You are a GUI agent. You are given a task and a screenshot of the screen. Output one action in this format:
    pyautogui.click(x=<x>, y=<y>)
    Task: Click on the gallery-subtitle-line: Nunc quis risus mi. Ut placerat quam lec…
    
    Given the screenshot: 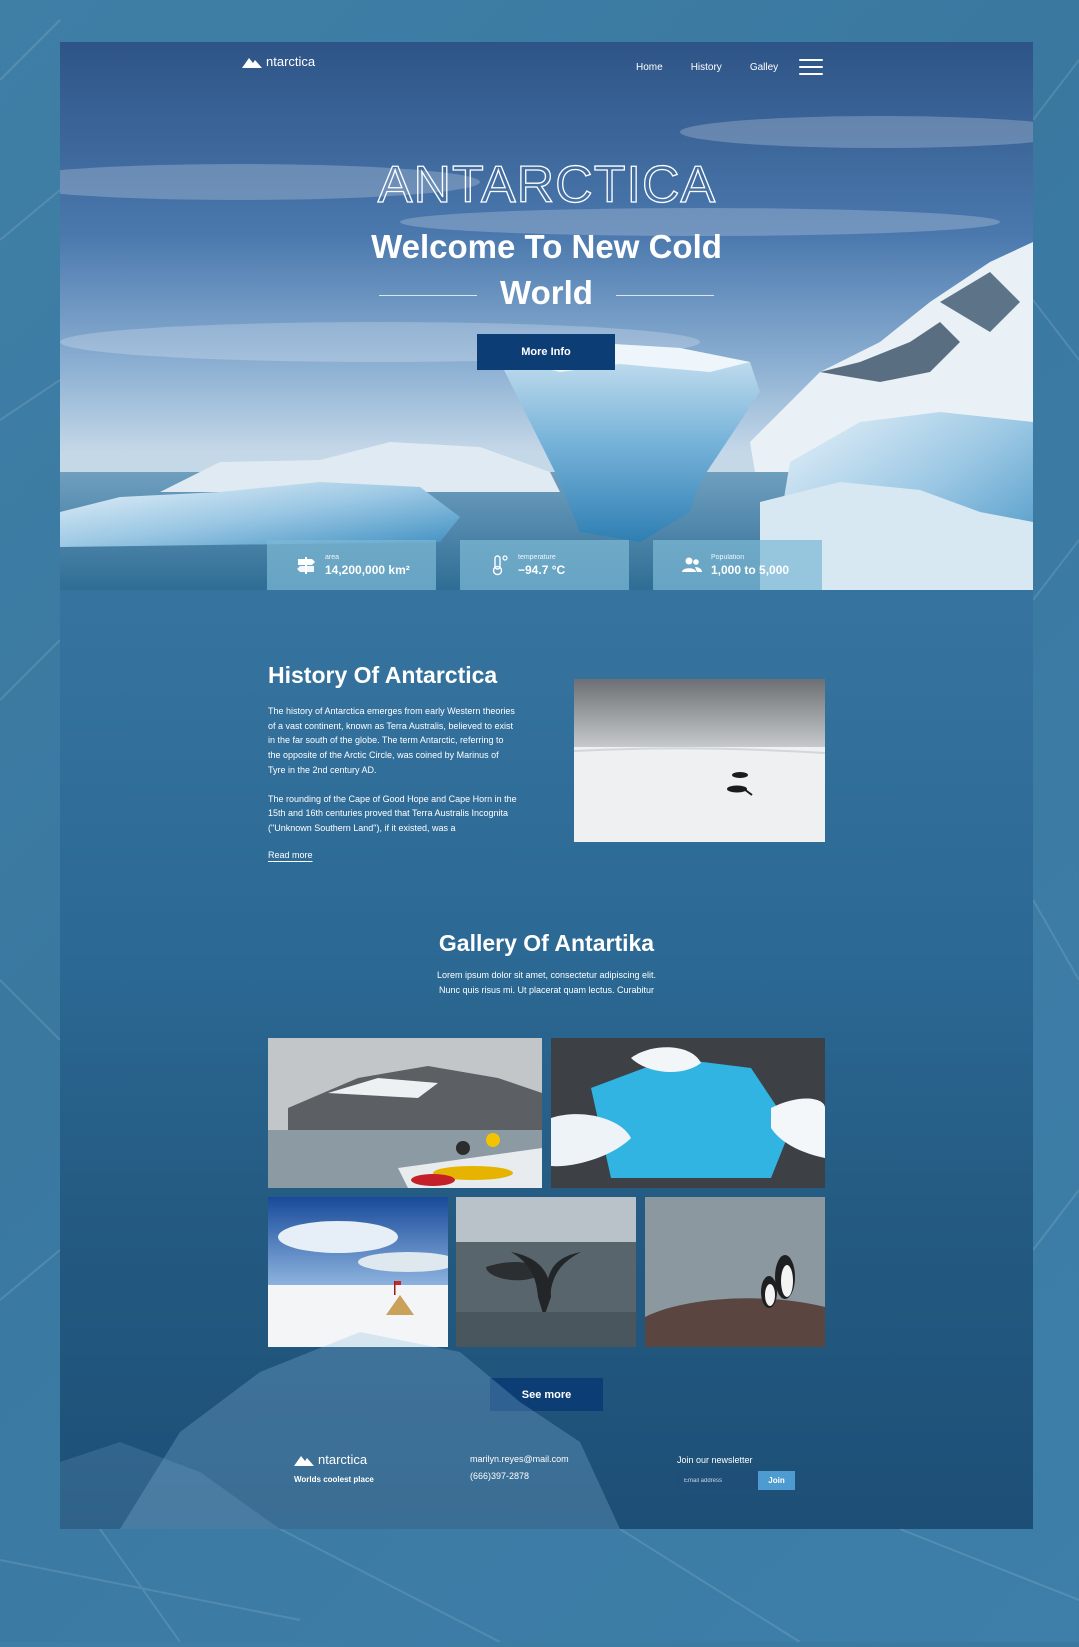 What is the action you would take?
    pyautogui.click(x=546, y=989)
    